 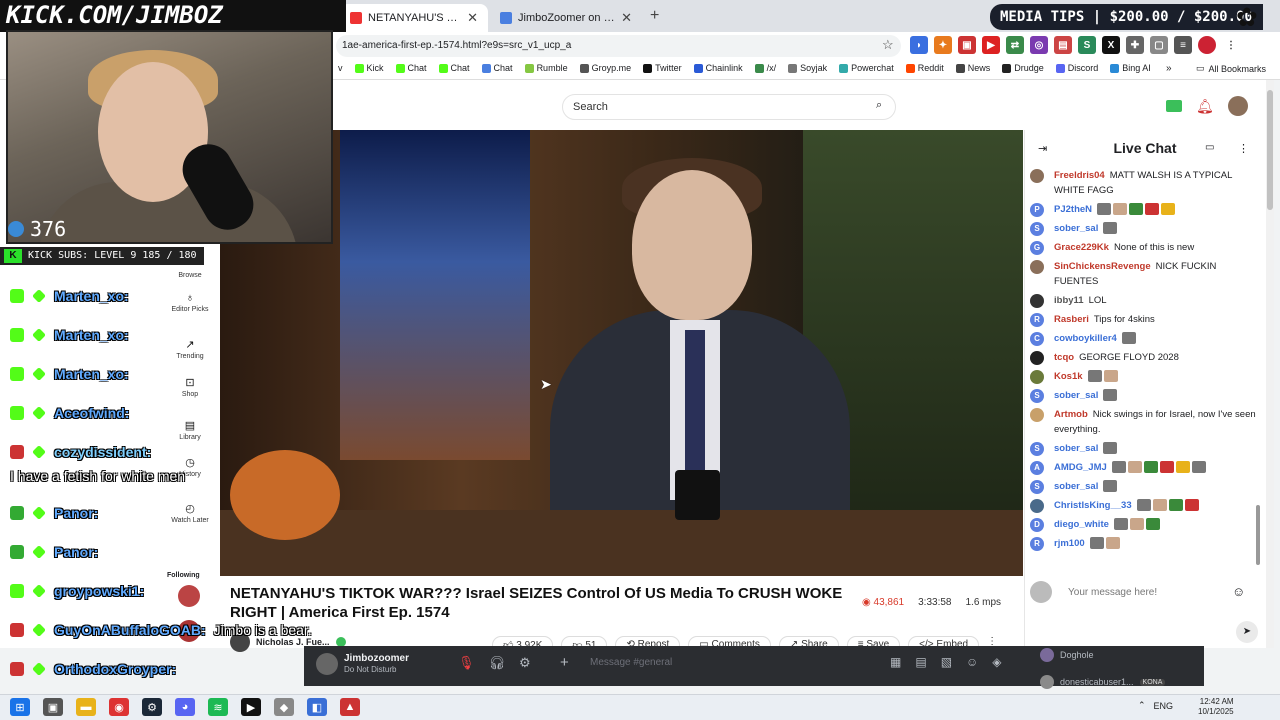 I want to click on extension-icon: ⇄, so click(x=1015, y=45).